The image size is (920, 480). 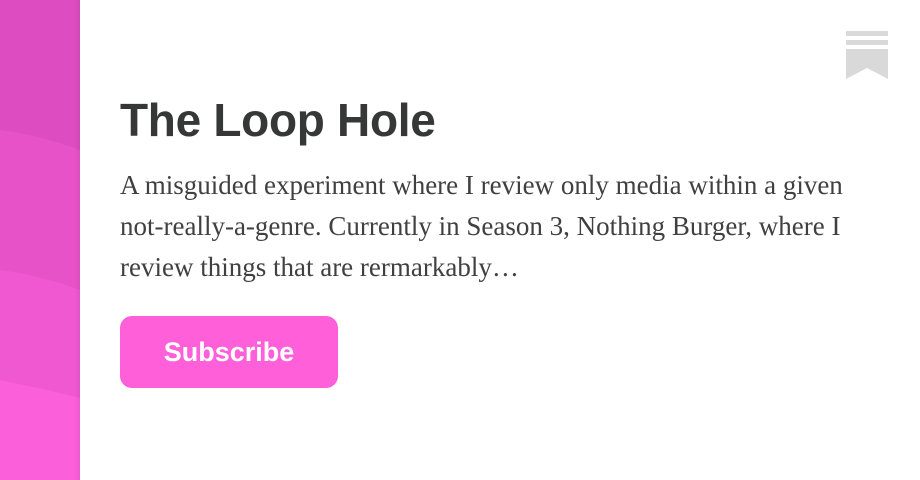 What do you see at coordinates (77, 240) in the screenshot?
I see `side-band-shadow` at bounding box center [77, 240].